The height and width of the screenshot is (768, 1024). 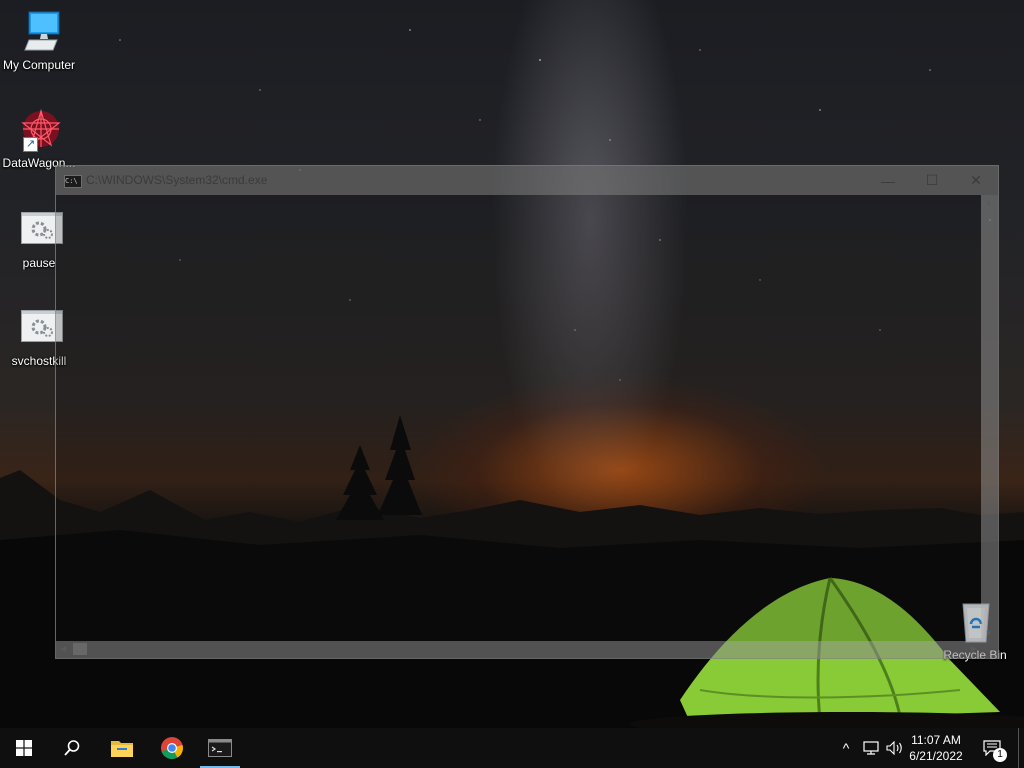 I want to click on search-button, so click(x=72, y=748).